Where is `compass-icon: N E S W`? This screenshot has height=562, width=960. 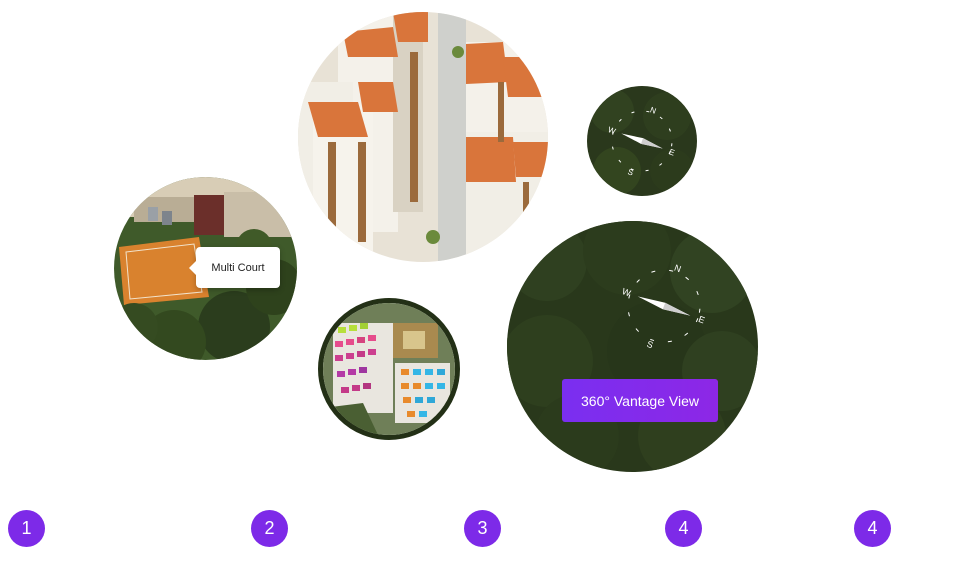 compass-icon: N E S W is located at coordinates (642, 141).